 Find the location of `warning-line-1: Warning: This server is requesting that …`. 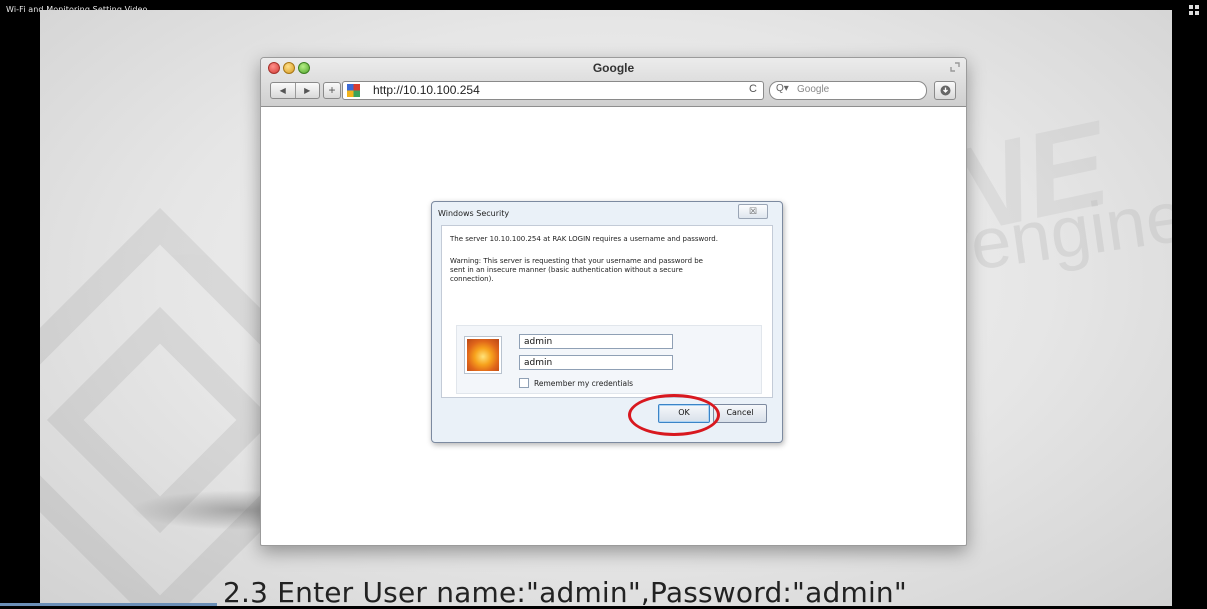

warning-line-1: Warning: This server is requesting that … is located at coordinates (576, 261).